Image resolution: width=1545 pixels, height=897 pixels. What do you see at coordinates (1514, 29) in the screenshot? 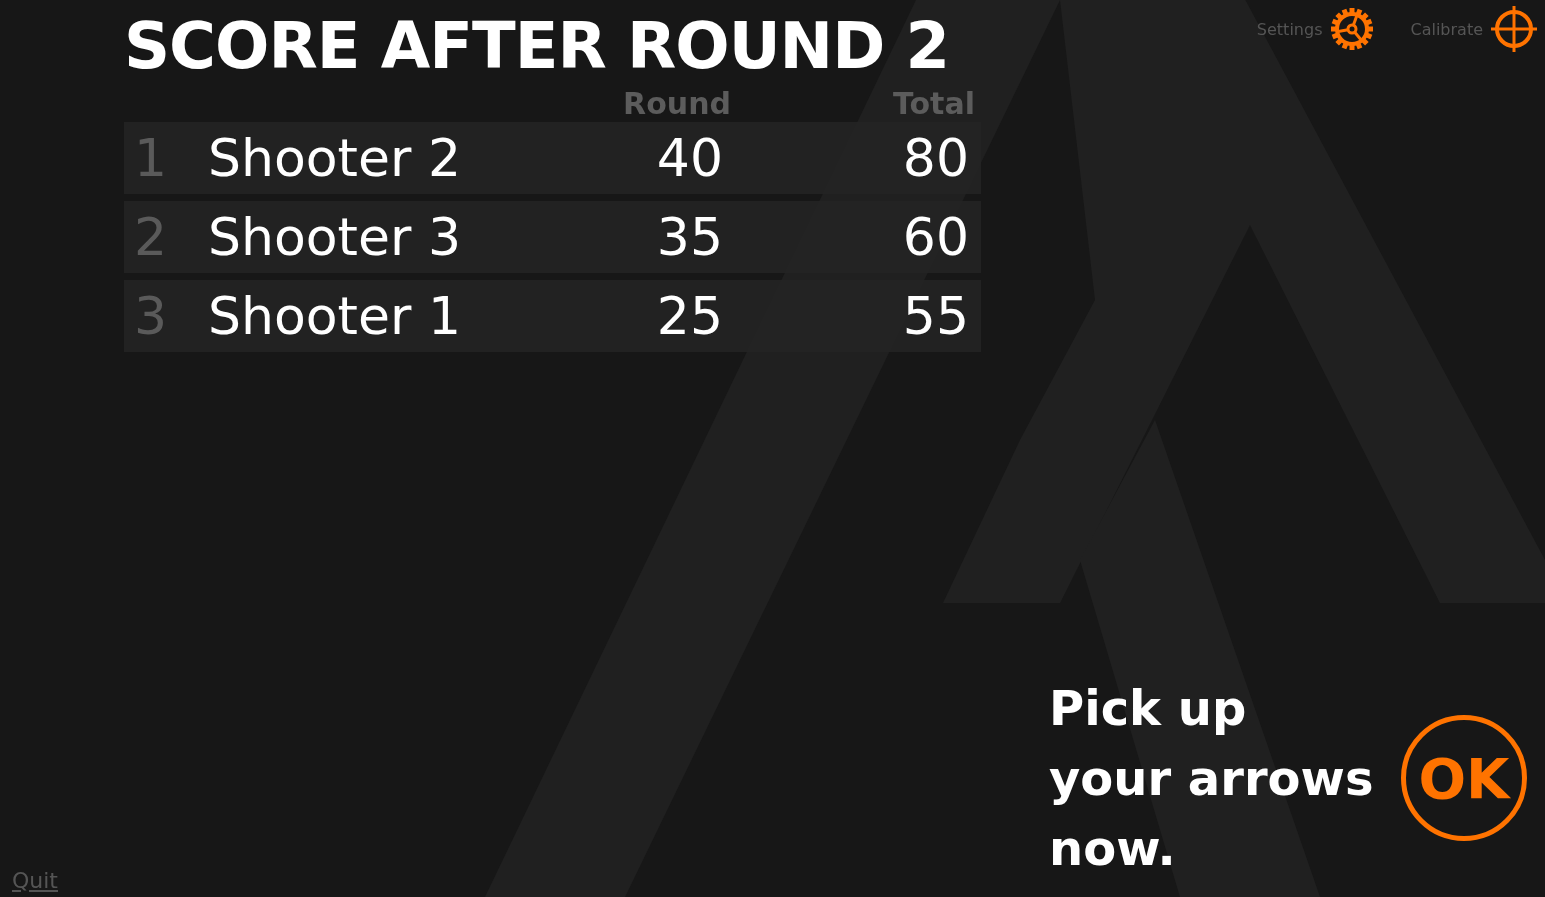
I see `crosshair-icon` at bounding box center [1514, 29].